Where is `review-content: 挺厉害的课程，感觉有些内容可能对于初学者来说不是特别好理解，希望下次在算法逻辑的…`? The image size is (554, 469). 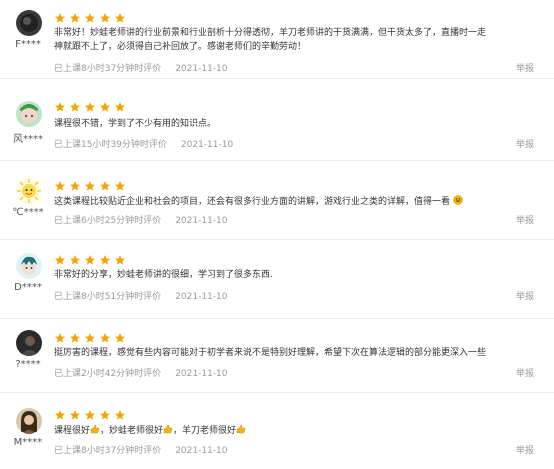 review-content: 挺厉害的课程，感觉有些内容可能对于初学者来说不是特别好理解，希望下次在算法逻辑的… is located at coordinates (270, 353).